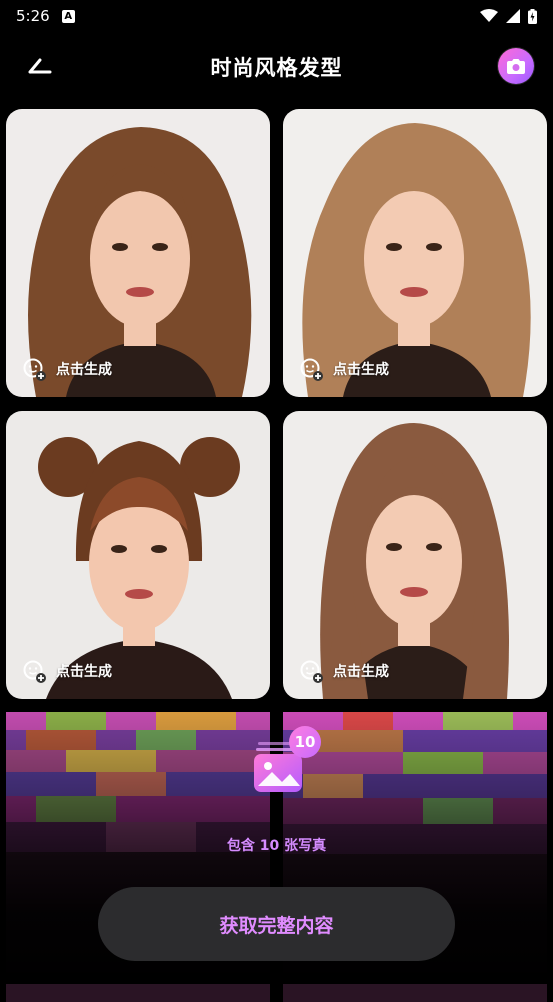 The height and width of the screenshot is (1002, 553). Describe the element at coordinates (33, 16) in the screenshot. I see `status-time: 5:26` at that location.